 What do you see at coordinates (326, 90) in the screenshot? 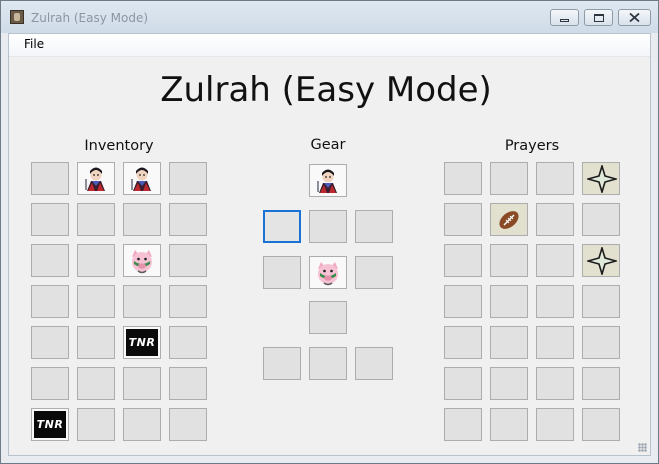
I see `page-title: Zulrah (Easy Mode)` at bounding box center [326, 90].